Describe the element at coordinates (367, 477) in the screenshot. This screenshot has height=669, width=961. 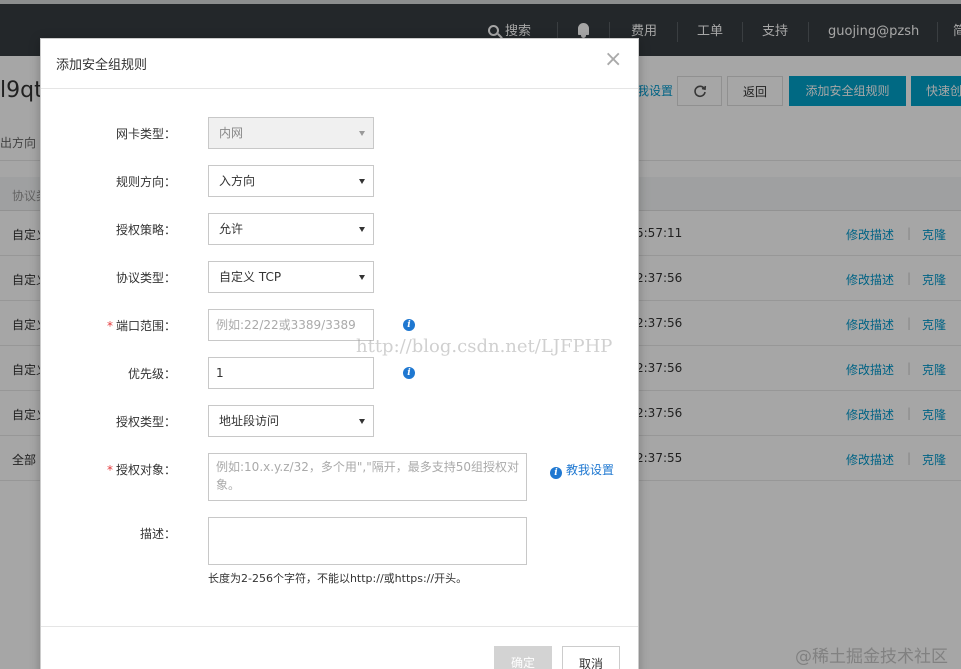
I see `auth-object-textarea` at that location.